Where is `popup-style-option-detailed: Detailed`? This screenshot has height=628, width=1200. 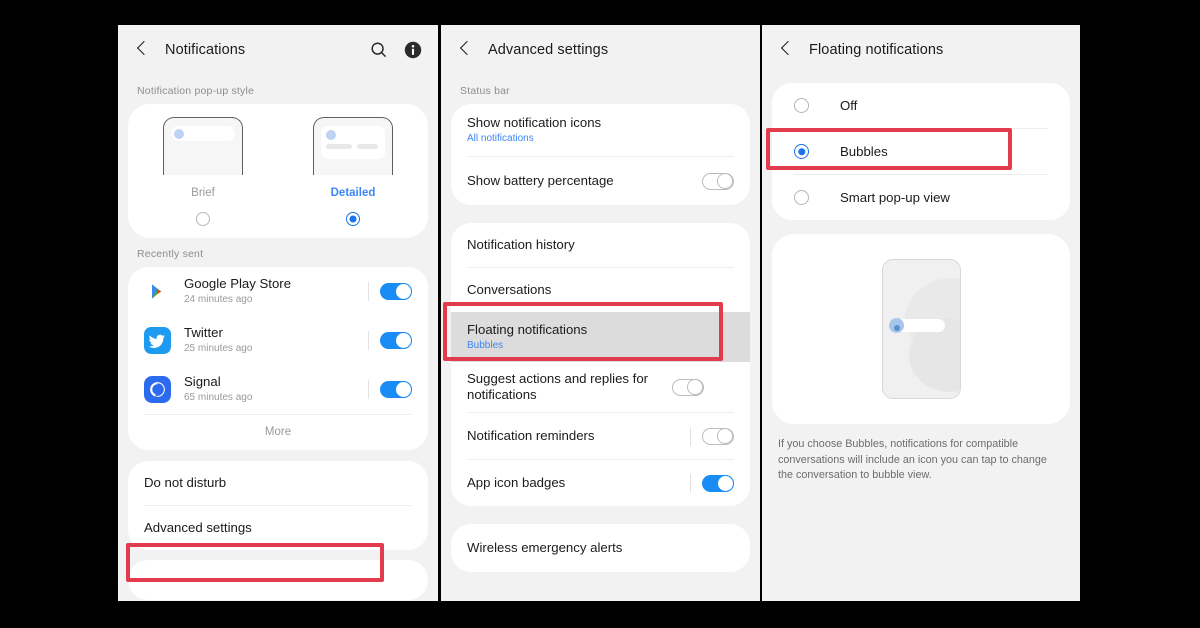 popup-style-option-detailed: Detailed is located at coordinates (353, 171).